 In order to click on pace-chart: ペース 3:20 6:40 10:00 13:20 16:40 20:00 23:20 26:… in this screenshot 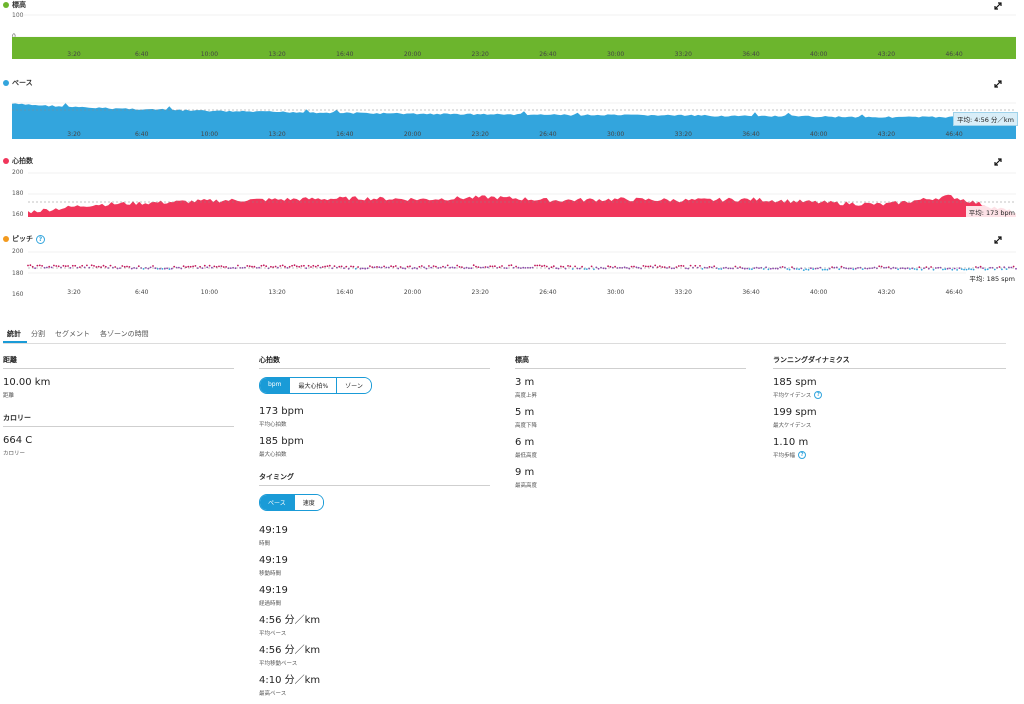, I will do `click(512, 109)`.